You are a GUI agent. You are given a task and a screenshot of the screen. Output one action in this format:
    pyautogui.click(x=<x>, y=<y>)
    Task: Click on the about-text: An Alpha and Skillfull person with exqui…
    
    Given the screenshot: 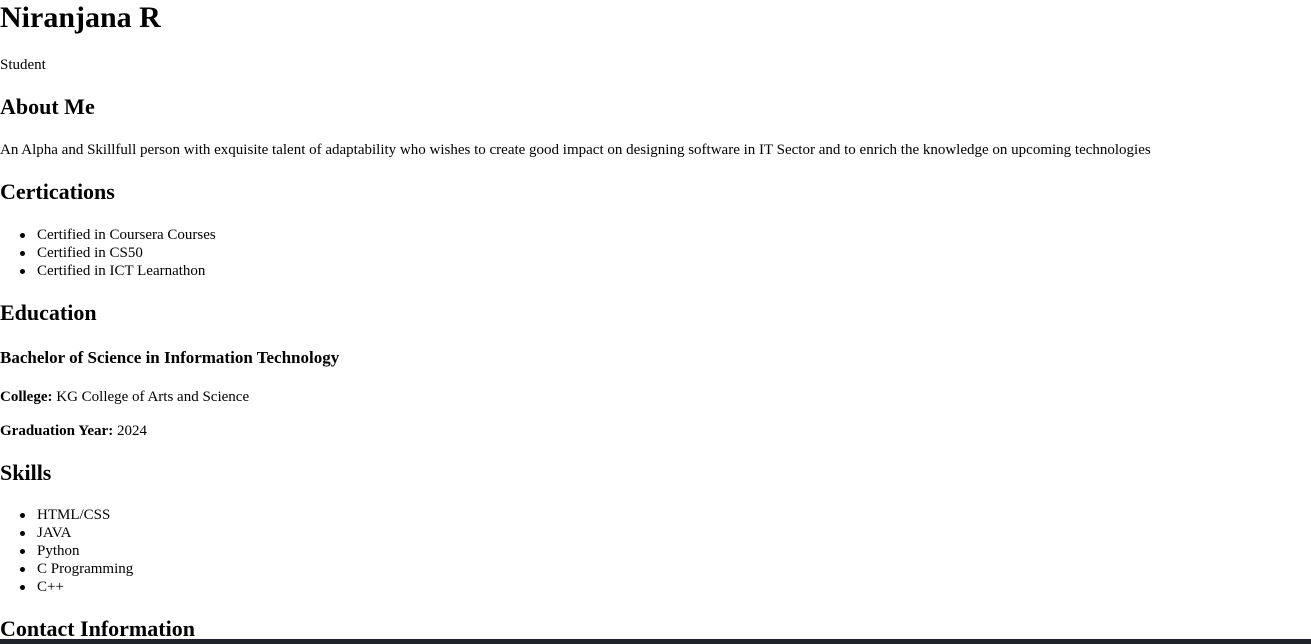 What is the action you would take?
    pyautogui.click(x=575, y=150)
    